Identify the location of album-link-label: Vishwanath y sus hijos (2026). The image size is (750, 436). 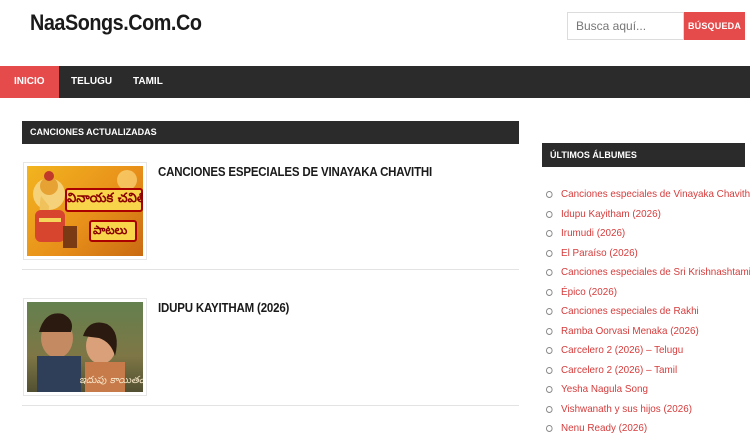
(626, 409).